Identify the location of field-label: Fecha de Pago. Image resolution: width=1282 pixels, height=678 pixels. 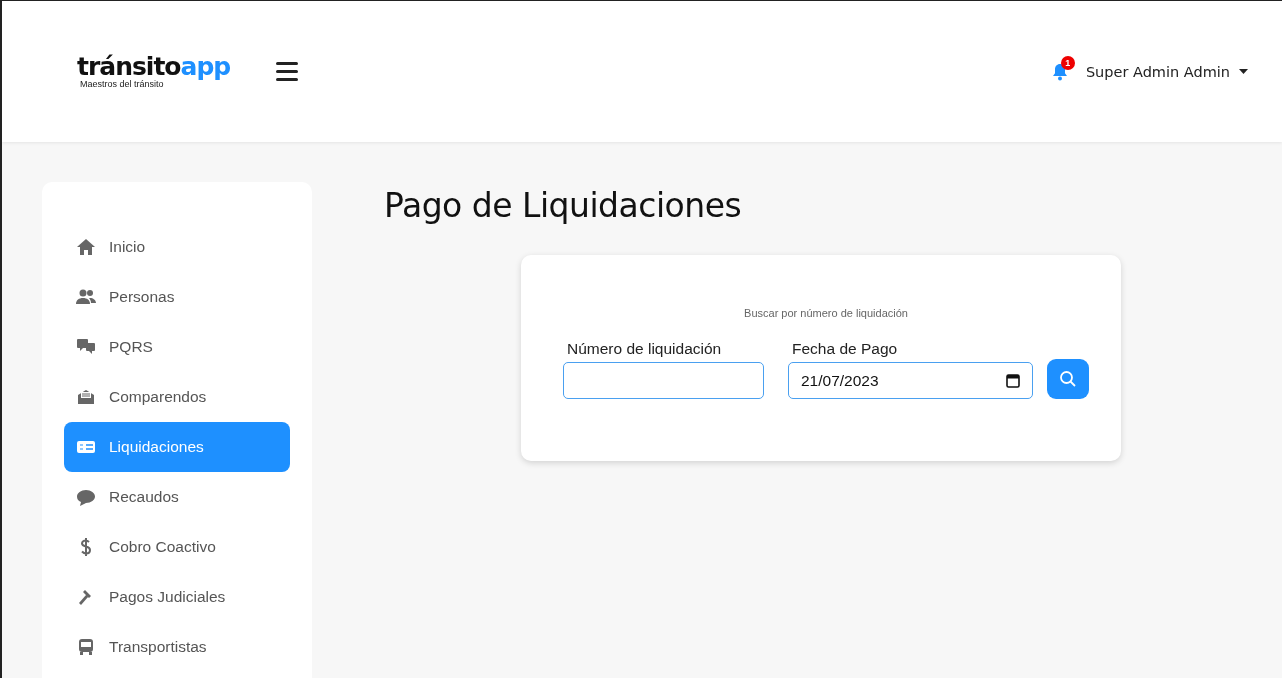
(845, 349).